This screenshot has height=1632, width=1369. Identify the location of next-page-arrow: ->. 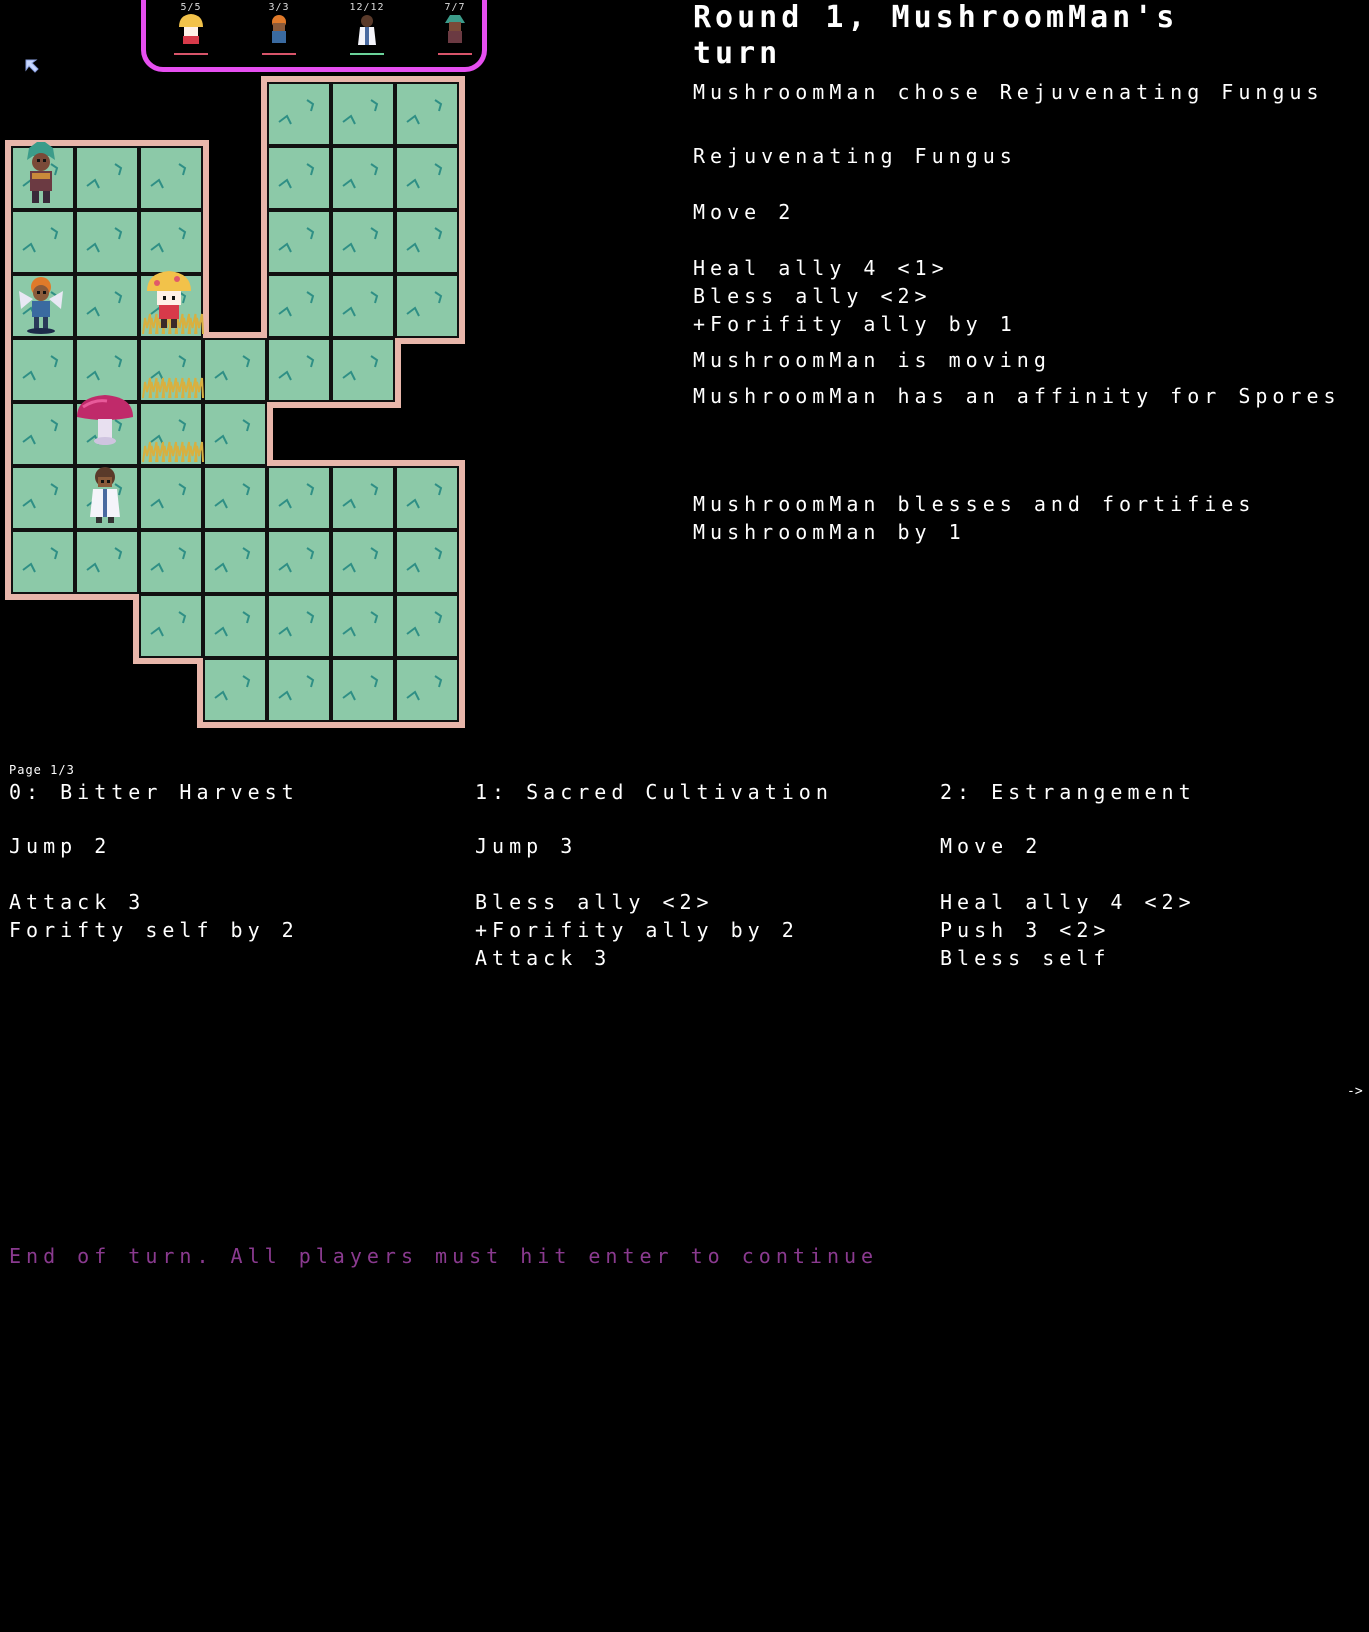
(1355, 1091).